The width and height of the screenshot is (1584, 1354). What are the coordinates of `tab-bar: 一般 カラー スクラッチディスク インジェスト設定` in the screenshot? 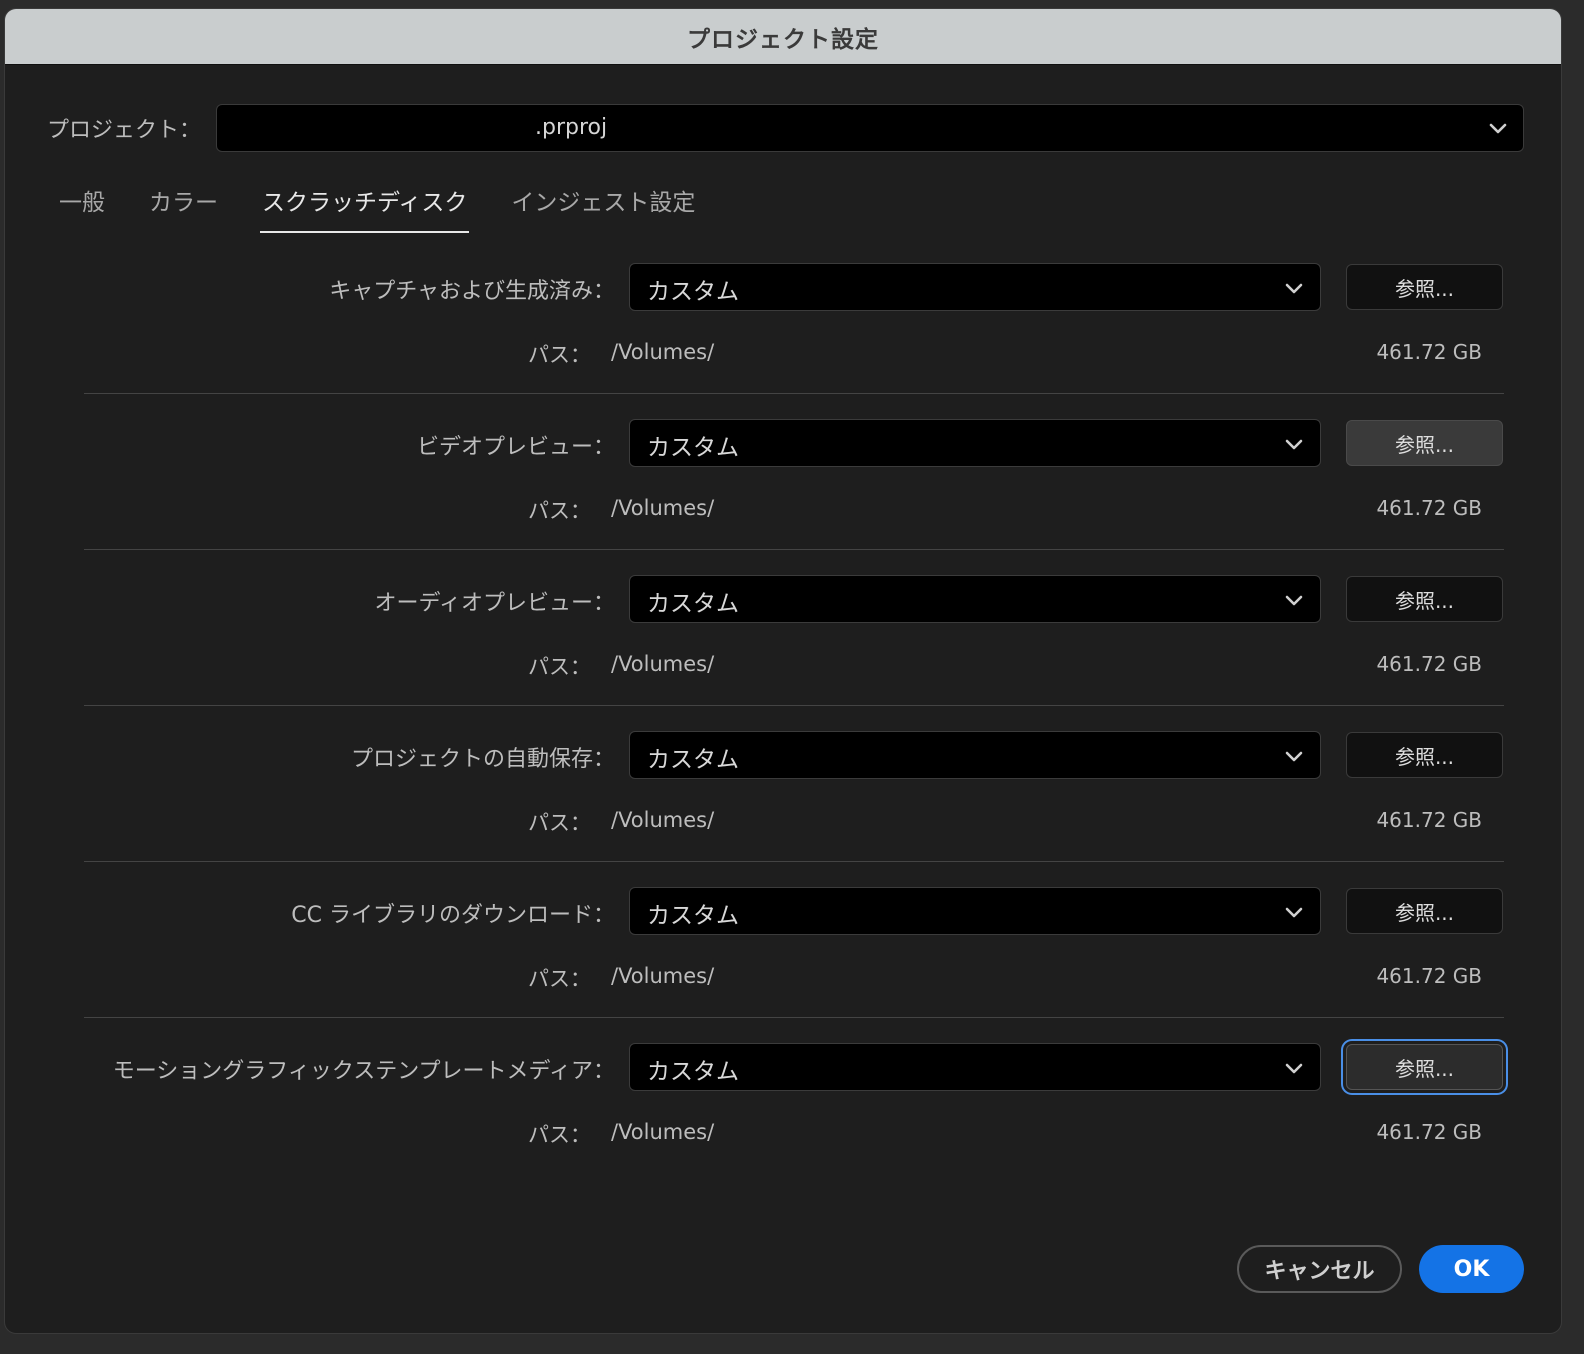 It's located at (397, 205).